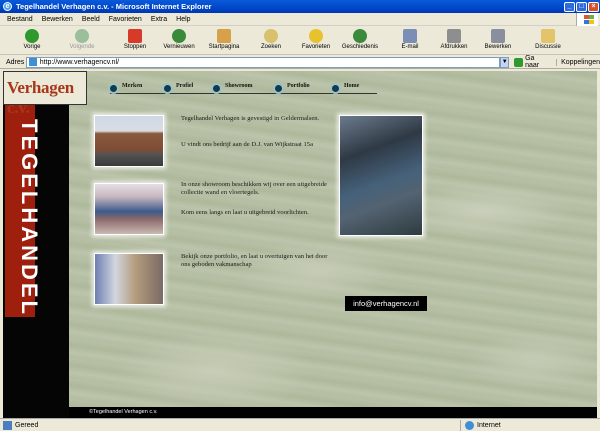 Image resolution: width=600 pixels, height=431 pixels. I want to click on print-button: Afdrukken, so click(454, 39).